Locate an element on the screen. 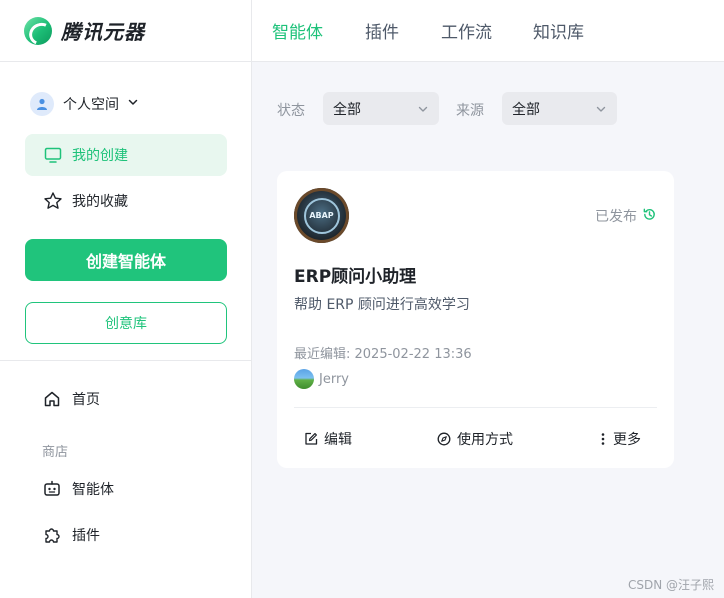 The width and height of the screenshot is (724, 598). sidebar-item-agents: 智能体 is located at coordinates (78, 489).